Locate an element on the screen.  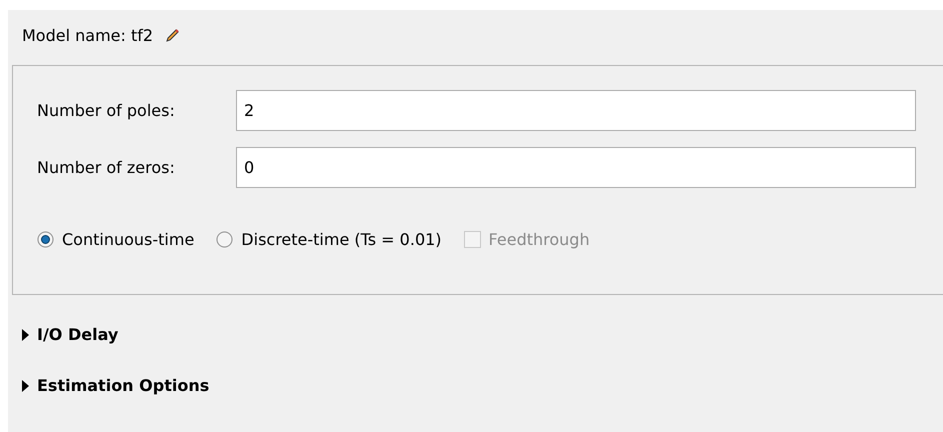
input-field: 0 is located at coordinates (576, 167).